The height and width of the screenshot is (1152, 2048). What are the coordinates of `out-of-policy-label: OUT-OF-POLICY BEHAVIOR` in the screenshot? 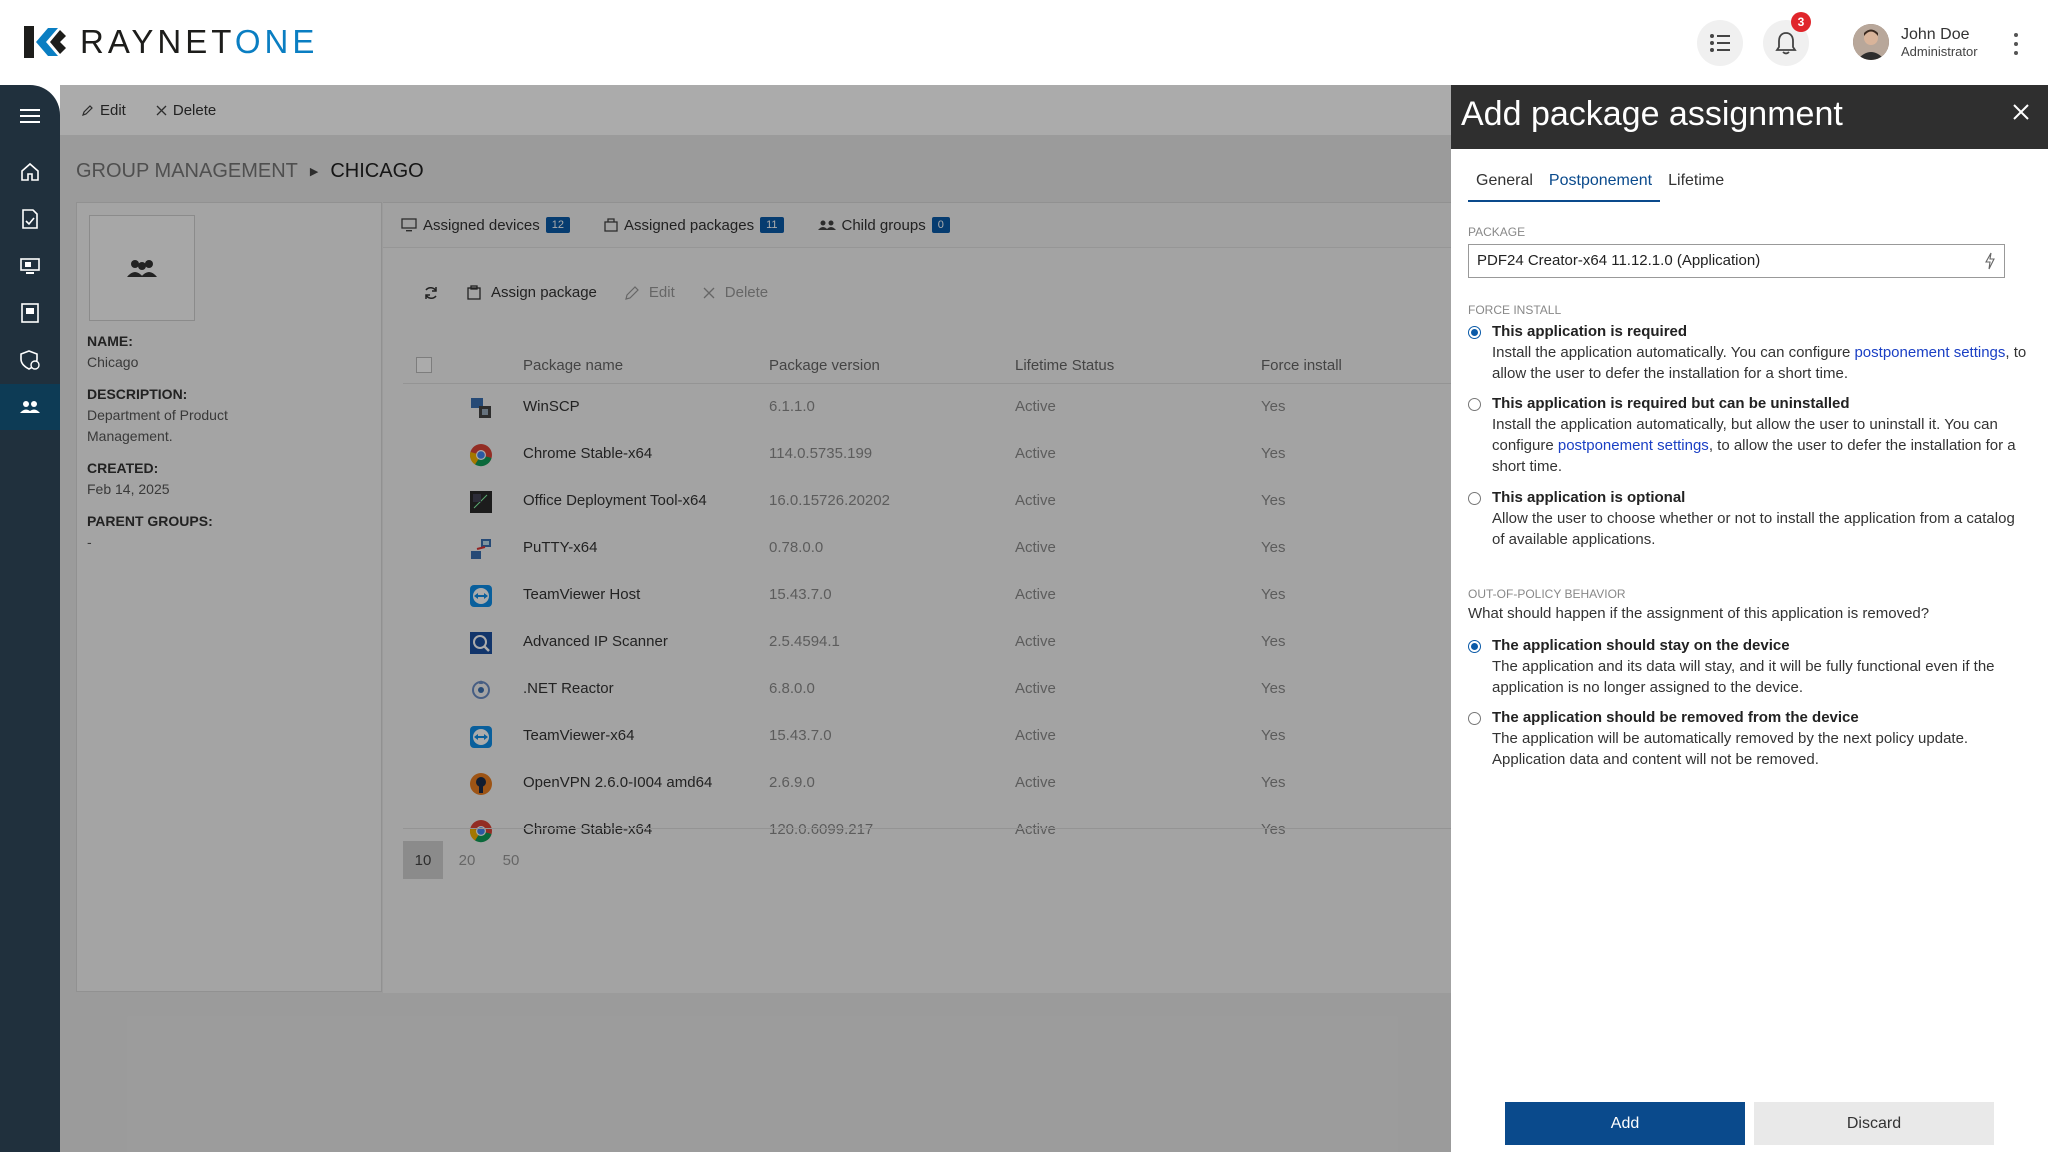 It's located at (1547, 594).